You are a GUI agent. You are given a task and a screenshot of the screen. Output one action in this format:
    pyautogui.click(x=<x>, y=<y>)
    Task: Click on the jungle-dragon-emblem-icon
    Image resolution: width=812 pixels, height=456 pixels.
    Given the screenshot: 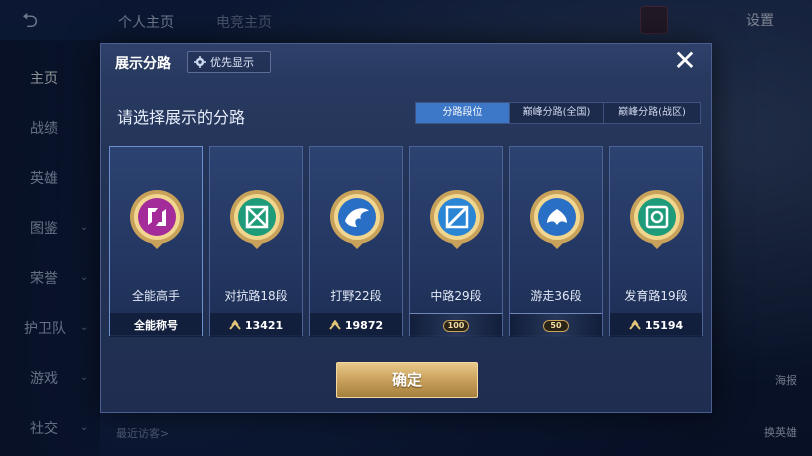 What is the action you would take?
    pyautogui.click(x=357, y=219)
    